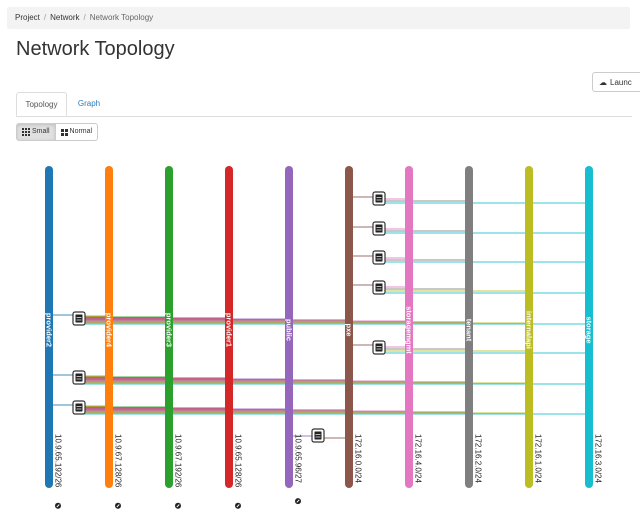 The height and width of the screenshot is (517, 640). I want to click on network-name-label: storagemgmt, so click(409, 330).